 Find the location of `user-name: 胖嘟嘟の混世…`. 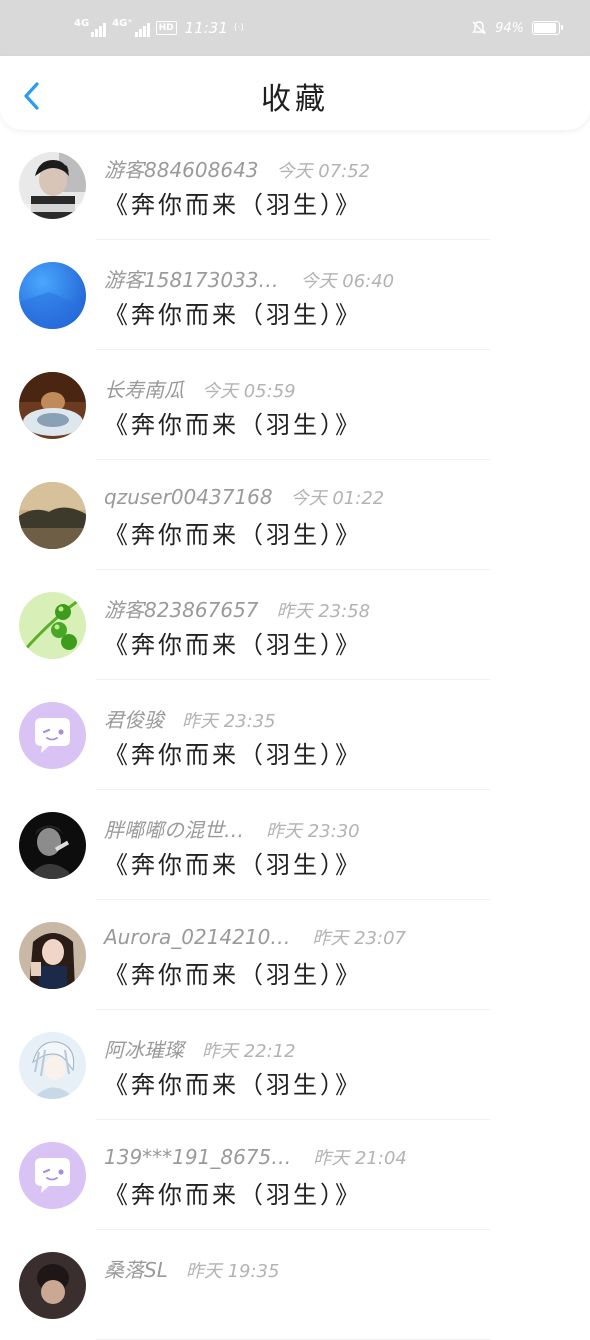

user-name: 胖嘟嘟の混世… is located at coordinates (174, 830).